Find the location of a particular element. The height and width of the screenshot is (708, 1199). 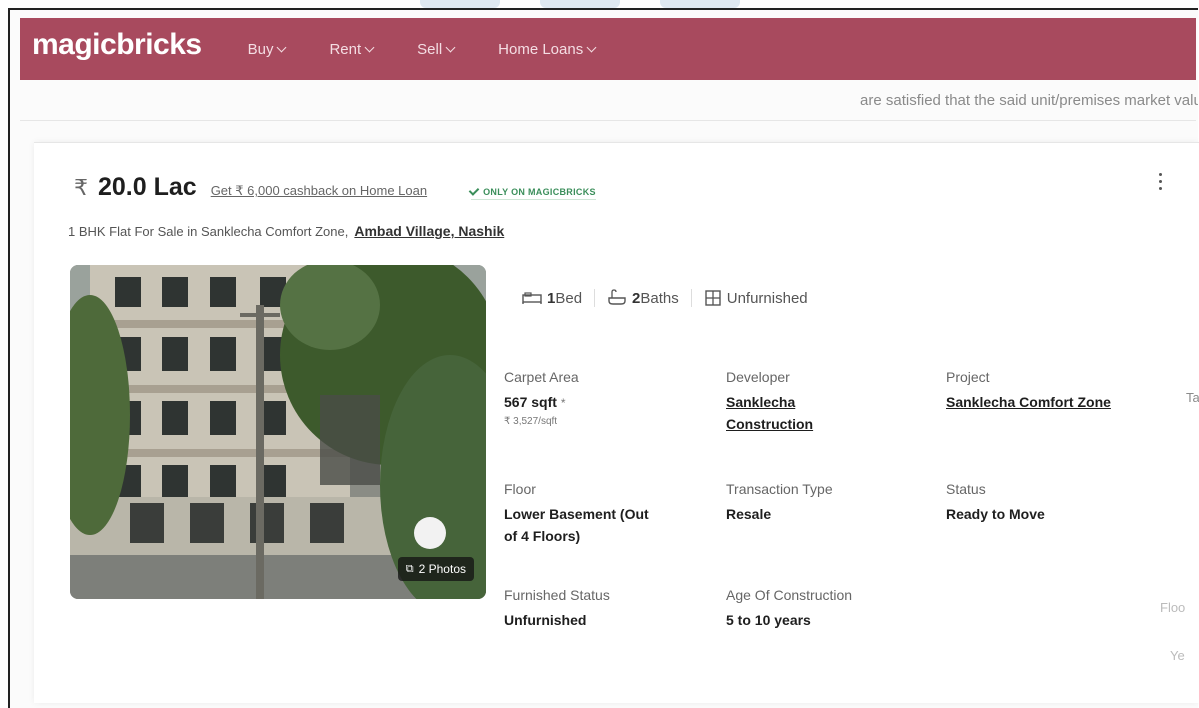

furnishing-amenity: Unfurnished is located at coordinates (756, 298).